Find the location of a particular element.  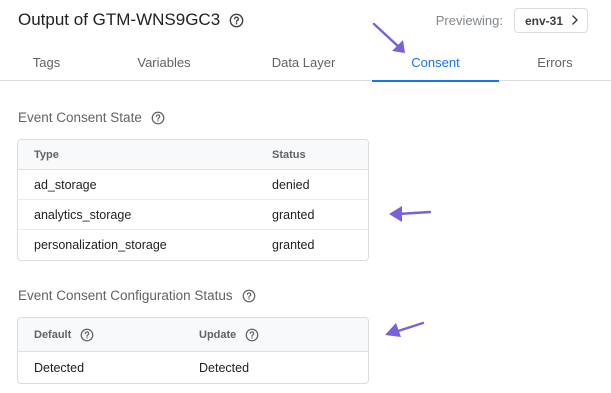

column-header-default: Default is located at coordinates (100, 334).